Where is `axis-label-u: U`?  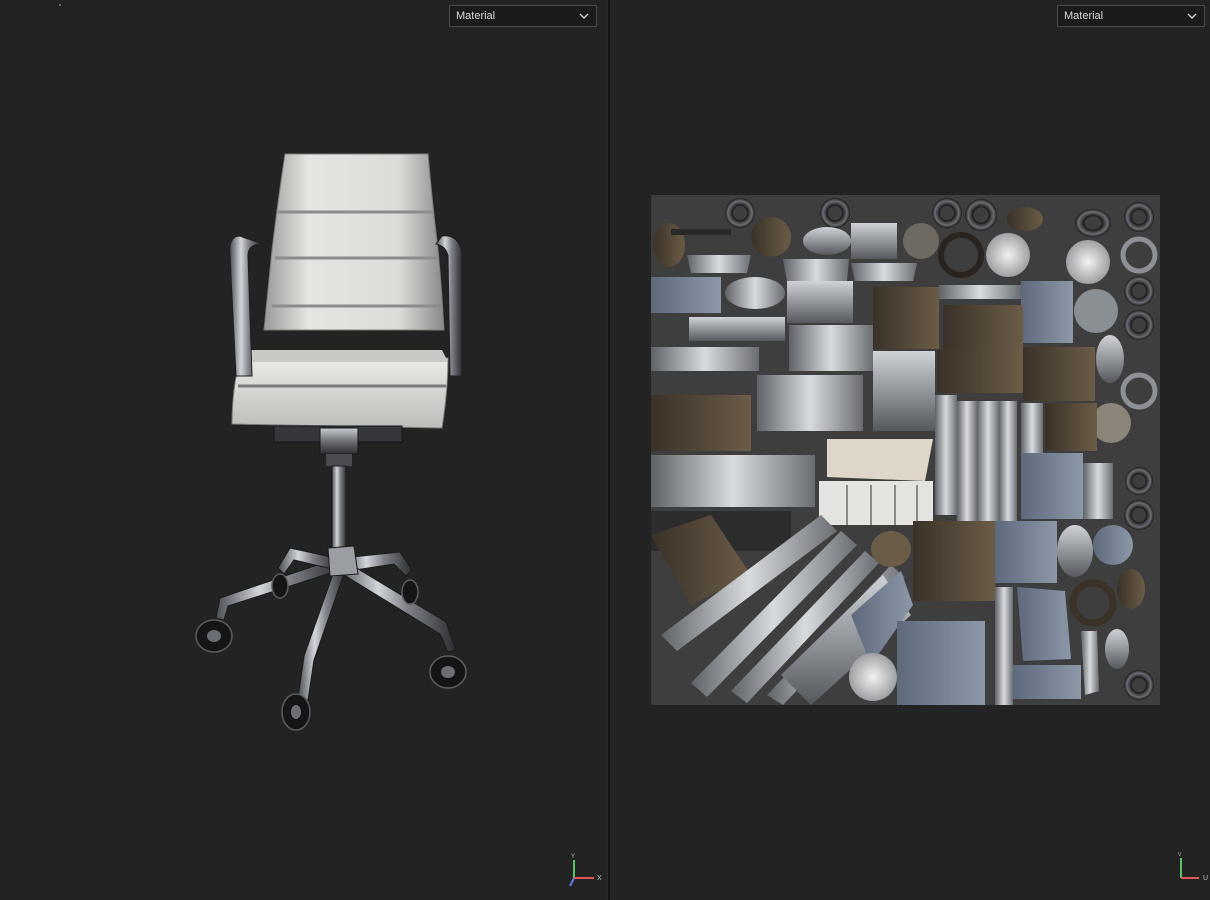
axis-label-u: U is located at coordinates (1205, 878).